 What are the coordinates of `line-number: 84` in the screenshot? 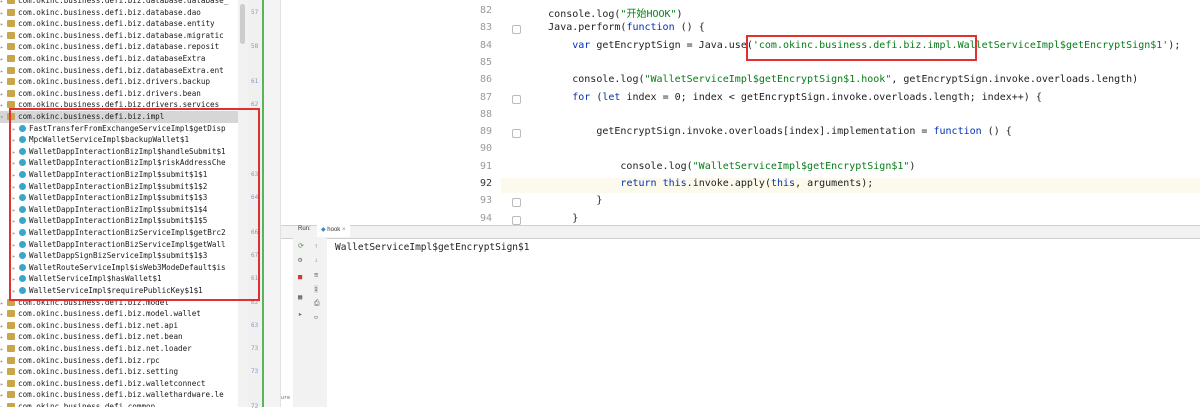 It's located at (485, 45).